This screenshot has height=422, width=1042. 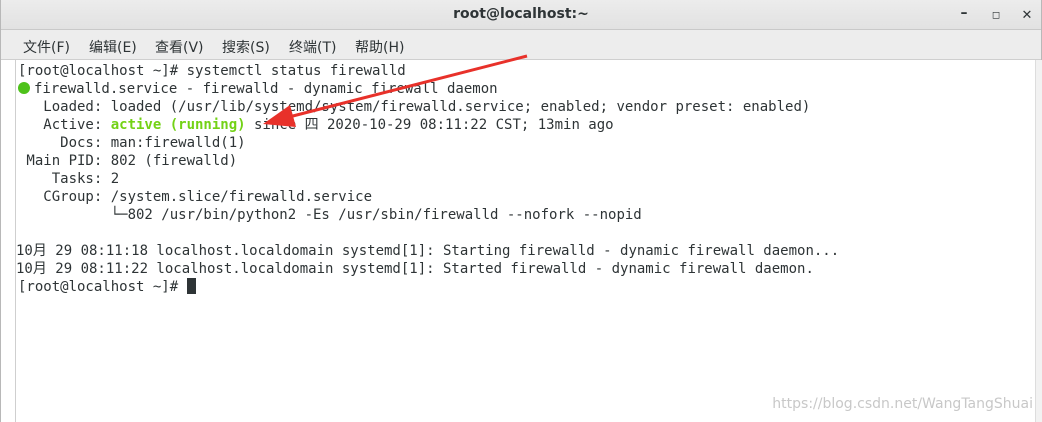 I want to click on terminal-line-tasks: Tasks: 2, so click(x=69, y=179).